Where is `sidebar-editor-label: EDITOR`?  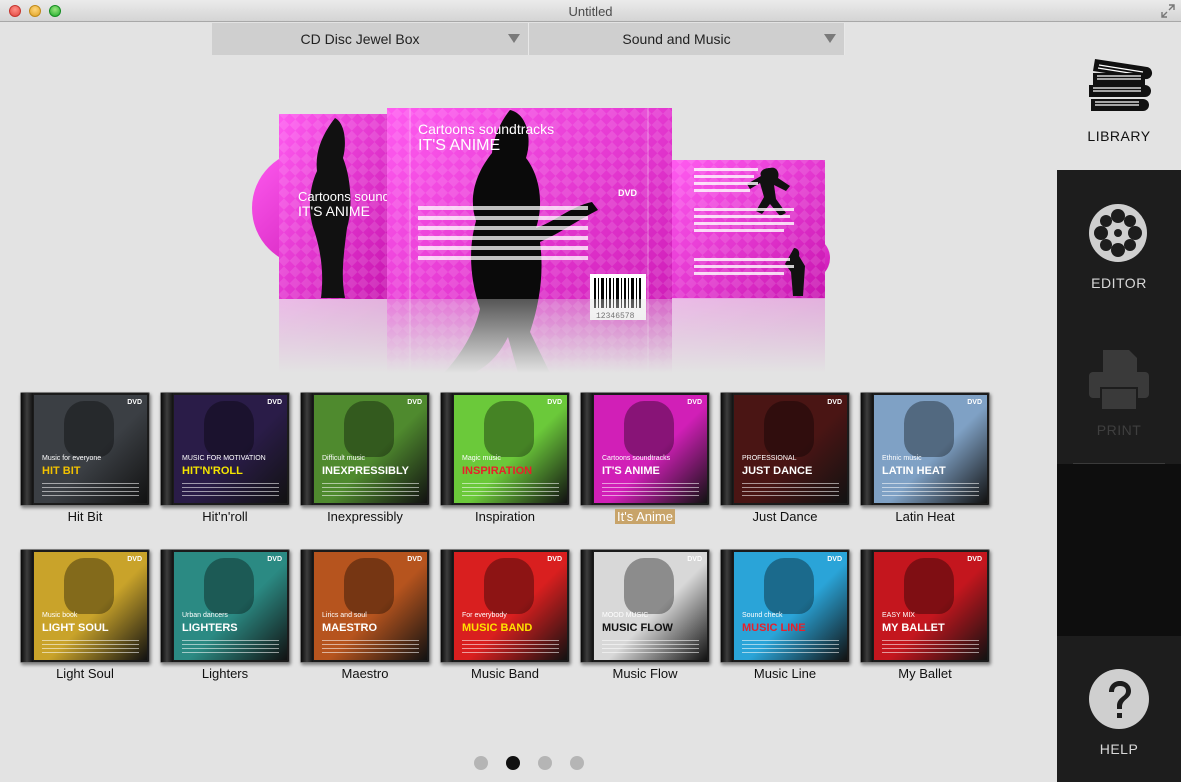 sidebar-editor-label: EDITOR is located at coordinates (1119, 283).